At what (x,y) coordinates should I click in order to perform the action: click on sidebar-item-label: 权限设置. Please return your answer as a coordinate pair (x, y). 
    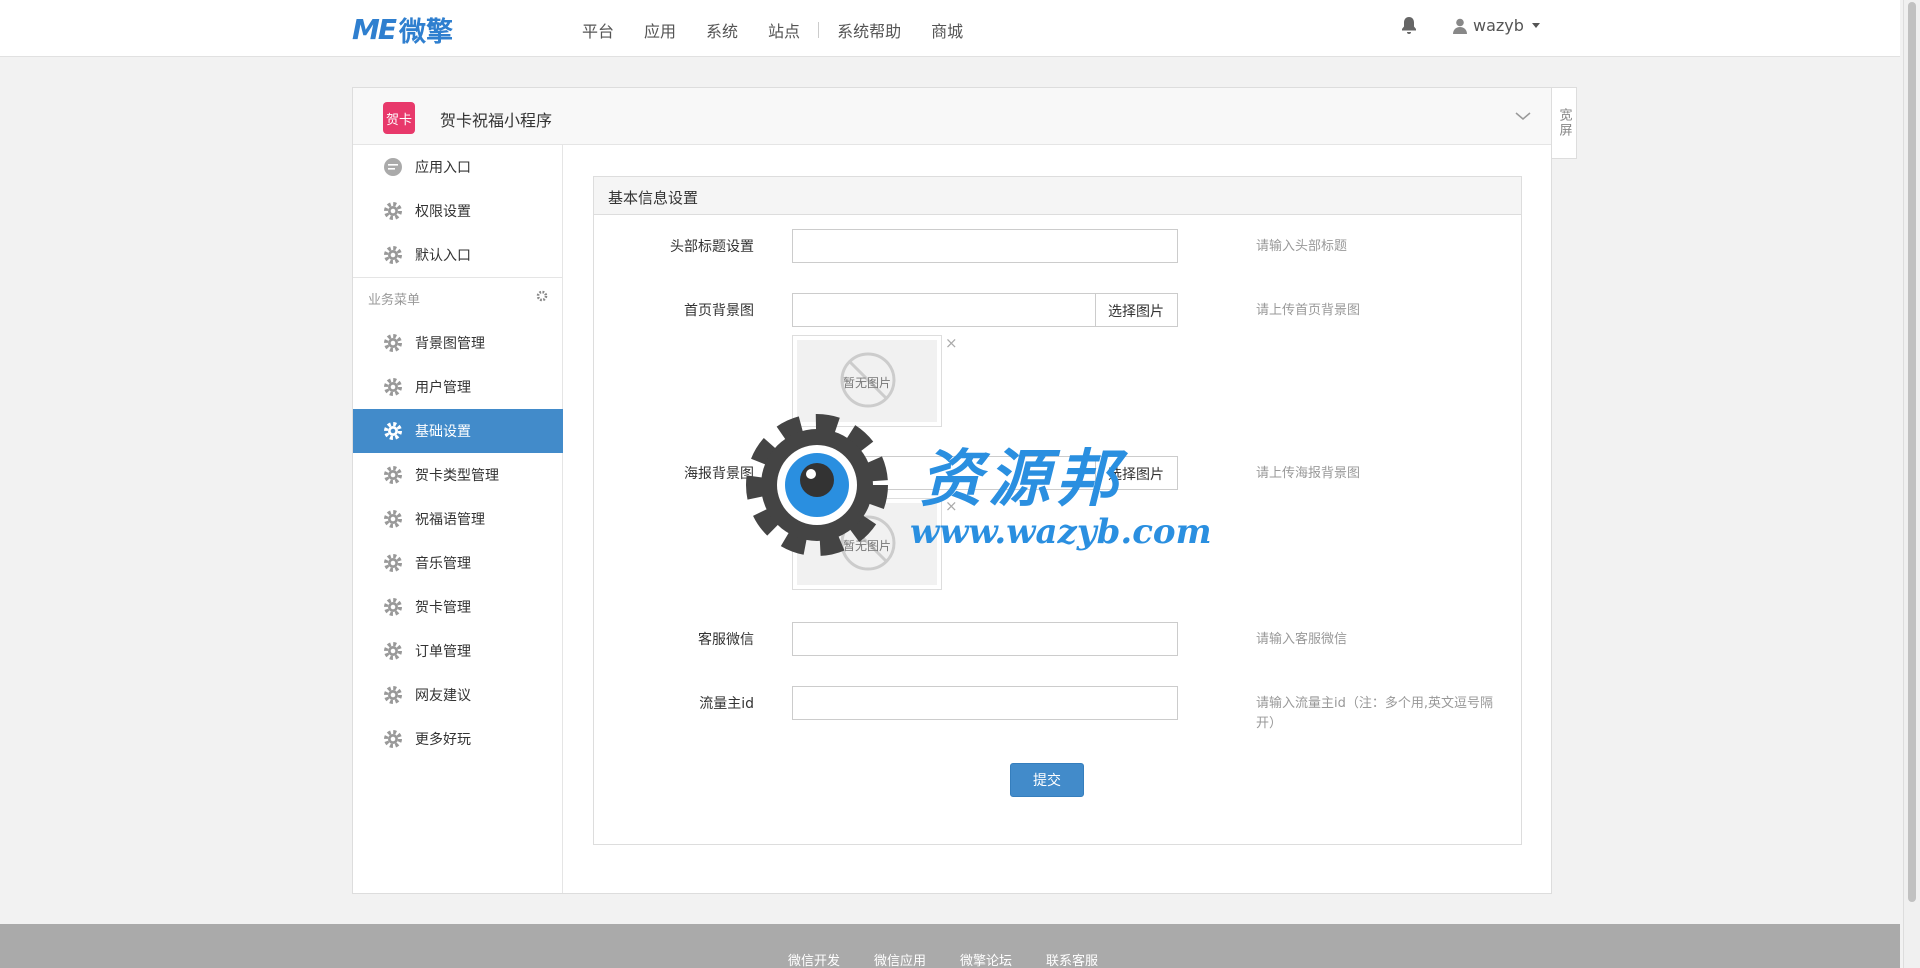
    Looking at the image, I should click on (443, 212).